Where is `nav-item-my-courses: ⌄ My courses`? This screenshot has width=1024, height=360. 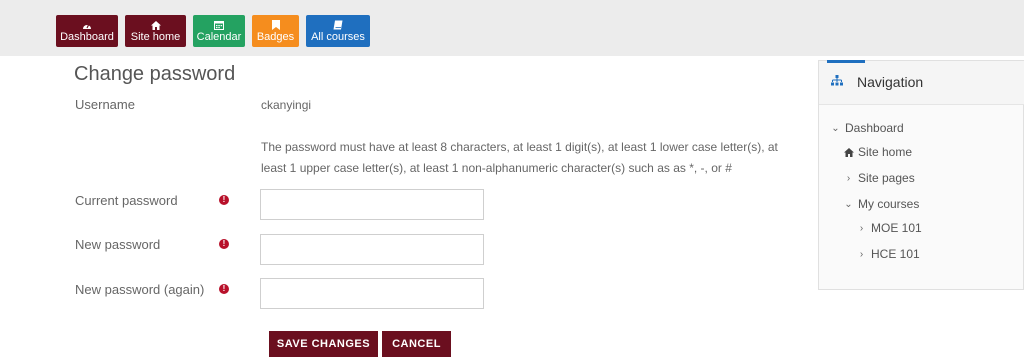 nav-item-my-courses: ⌄ My courses is located at coordinates (881, 204).